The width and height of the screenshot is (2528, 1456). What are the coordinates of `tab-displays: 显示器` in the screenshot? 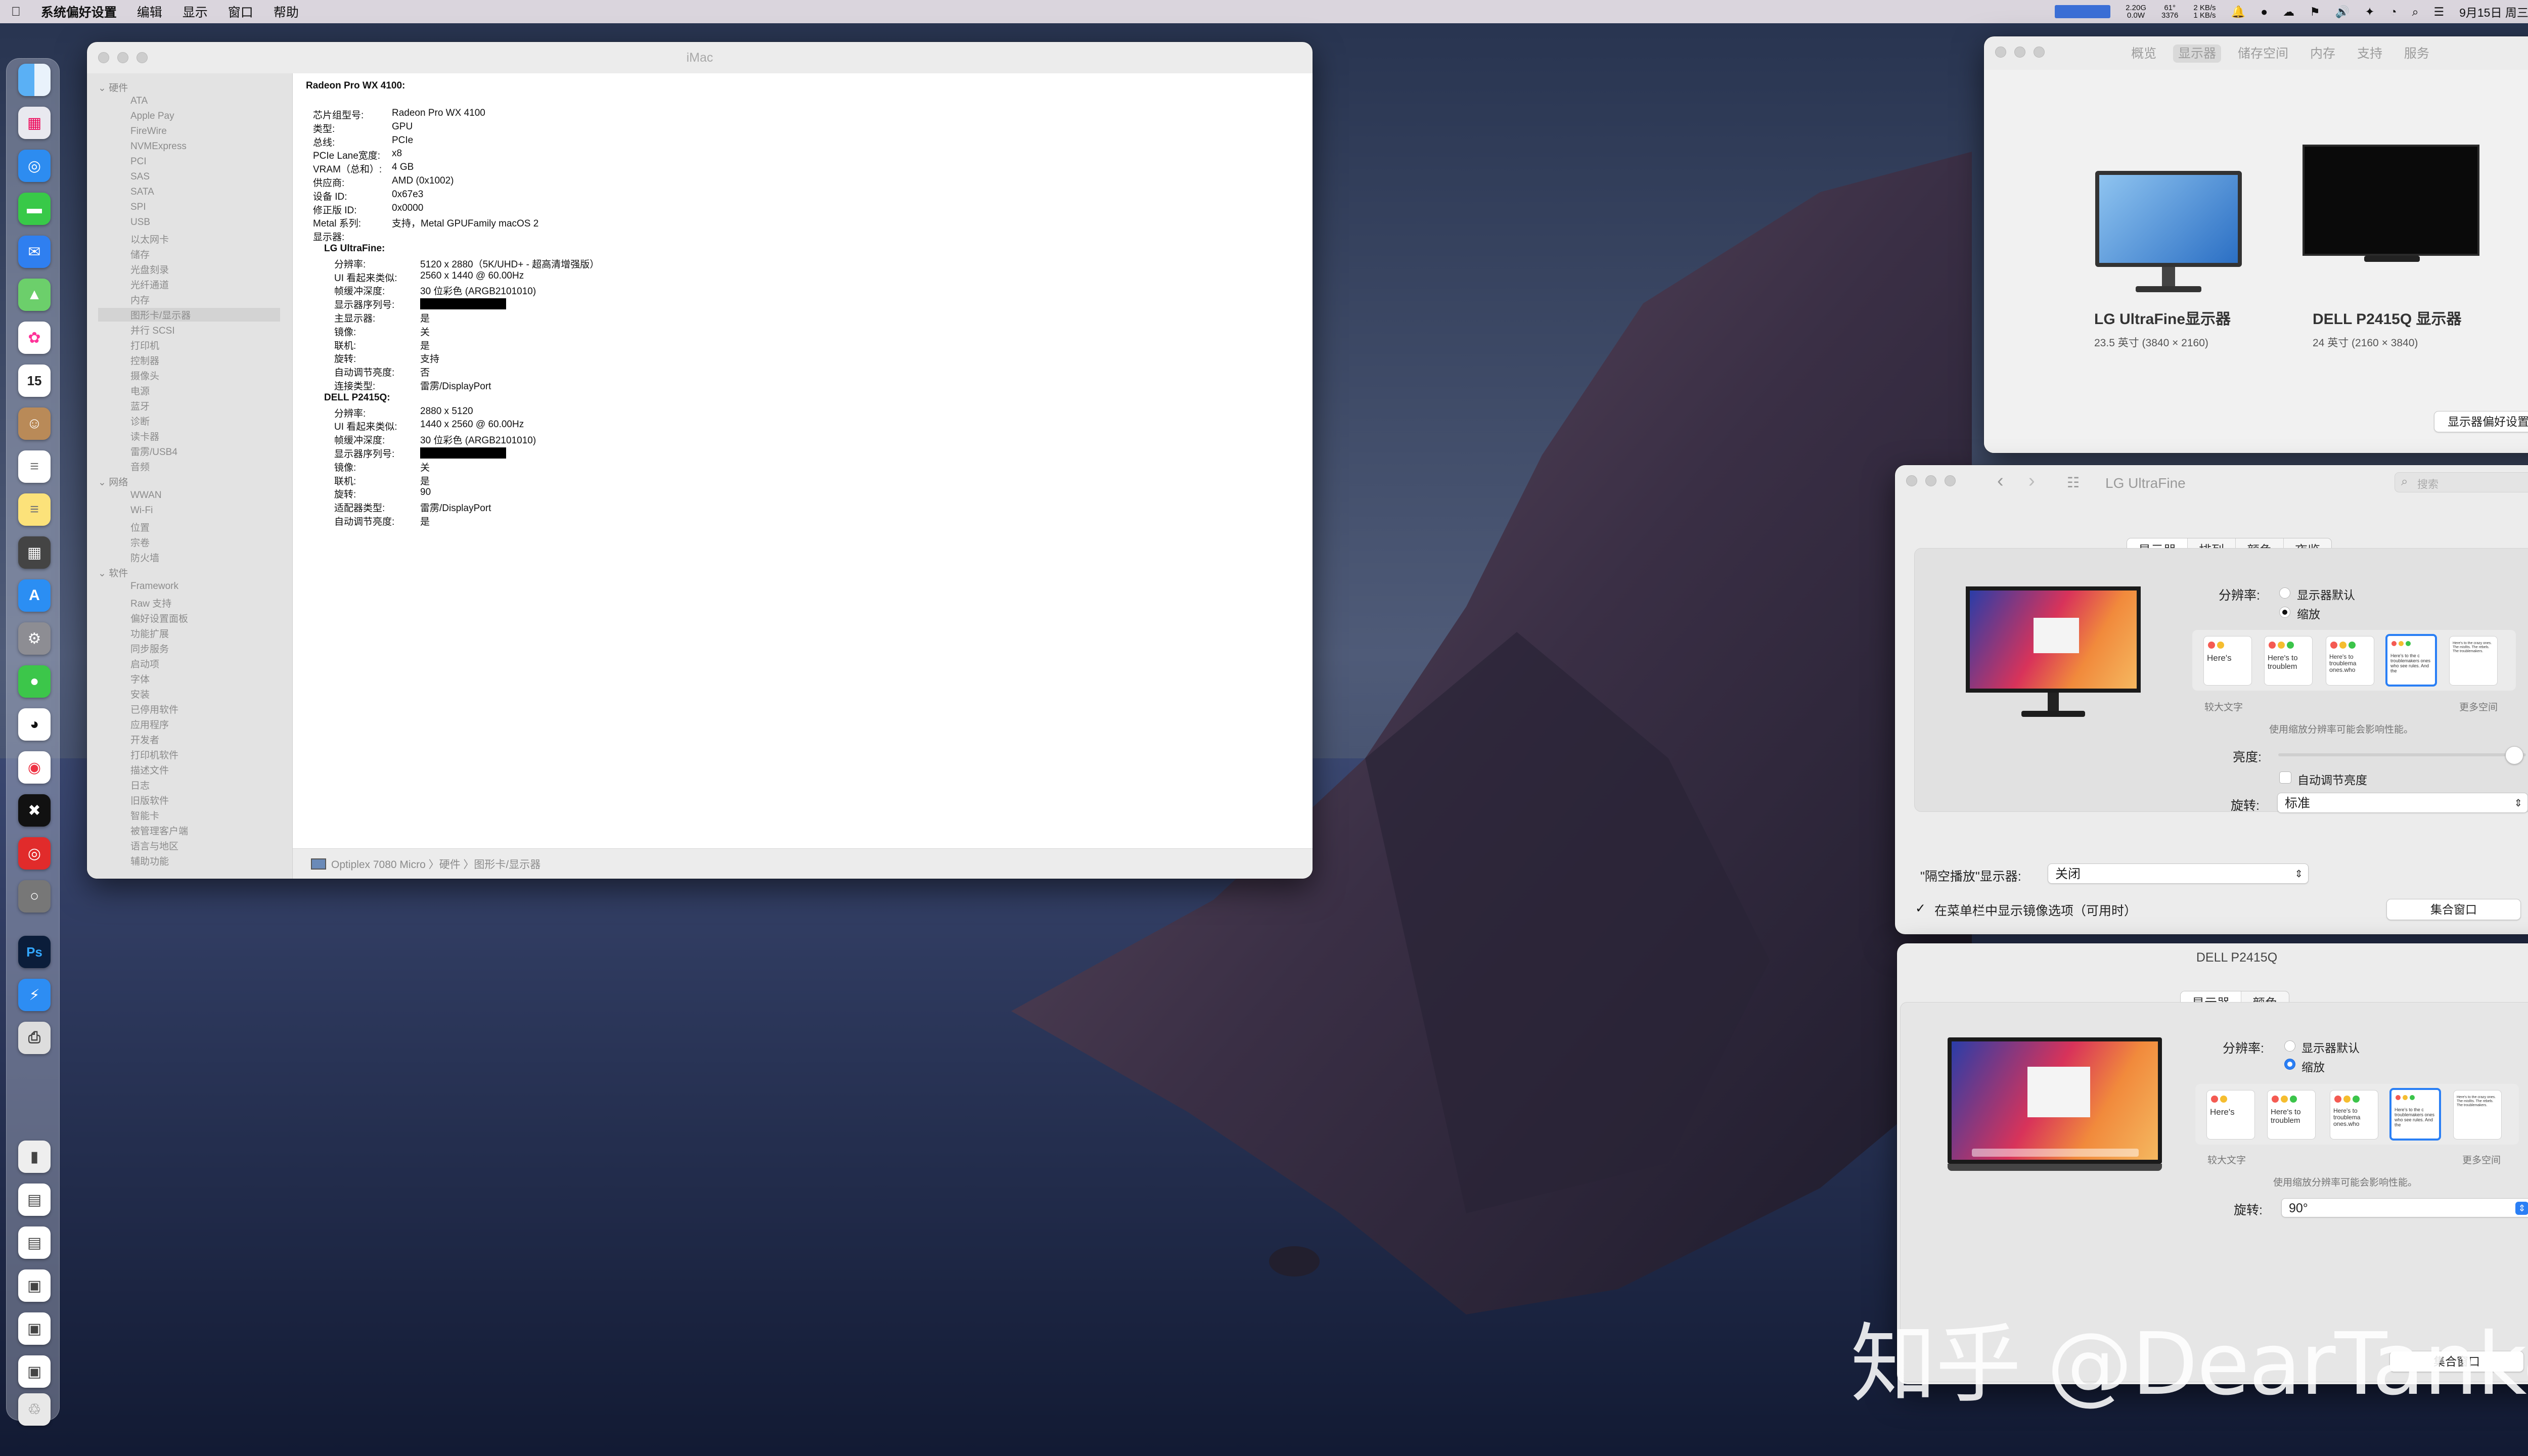 It's located at (2198, 53).